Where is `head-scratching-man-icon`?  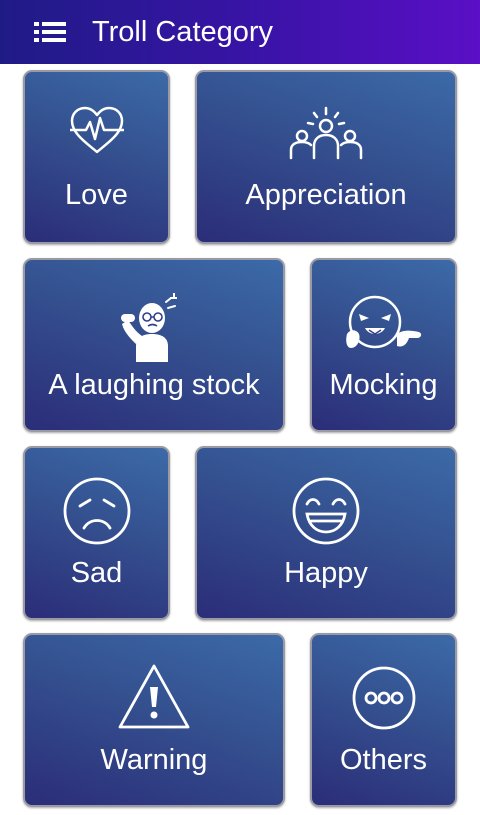 head-scratching-man-icon is located at coordinates (149, 327).